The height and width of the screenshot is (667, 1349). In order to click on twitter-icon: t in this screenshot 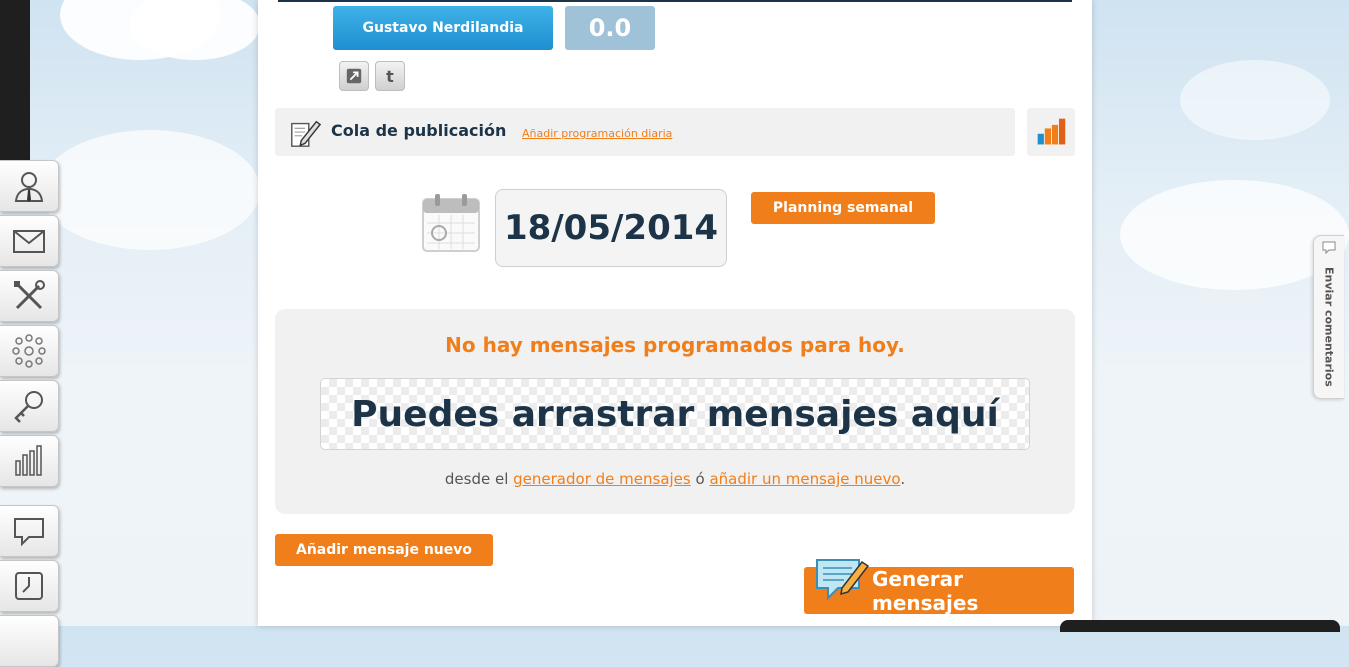, I will do `click(390, 76)`.